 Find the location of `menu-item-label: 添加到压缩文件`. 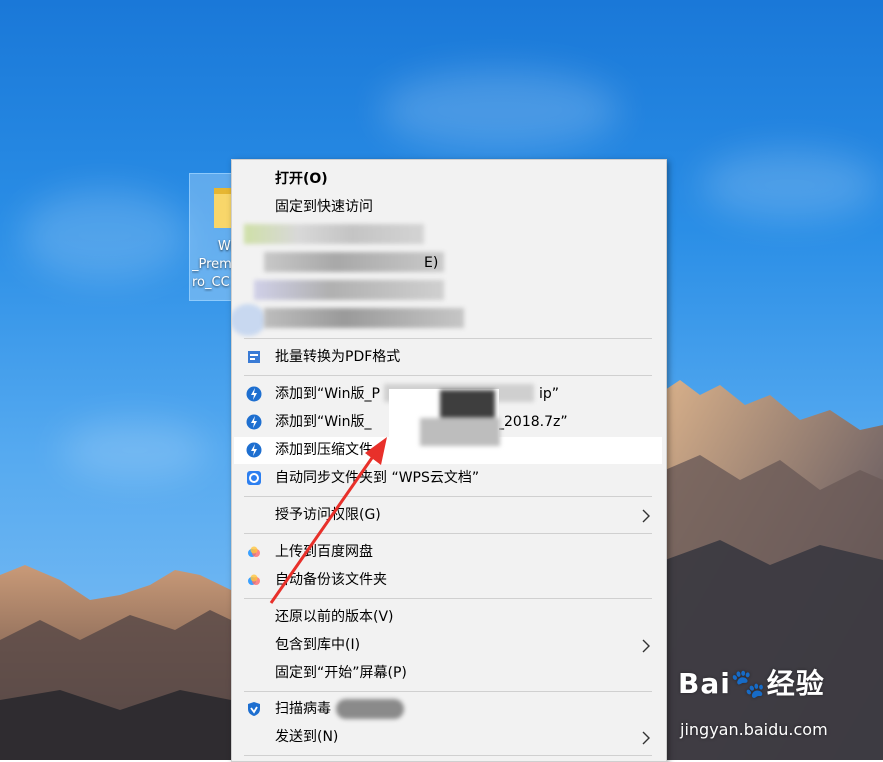

menu-item-label: 添加到压缩文件 is located at coordinates (324, 450).